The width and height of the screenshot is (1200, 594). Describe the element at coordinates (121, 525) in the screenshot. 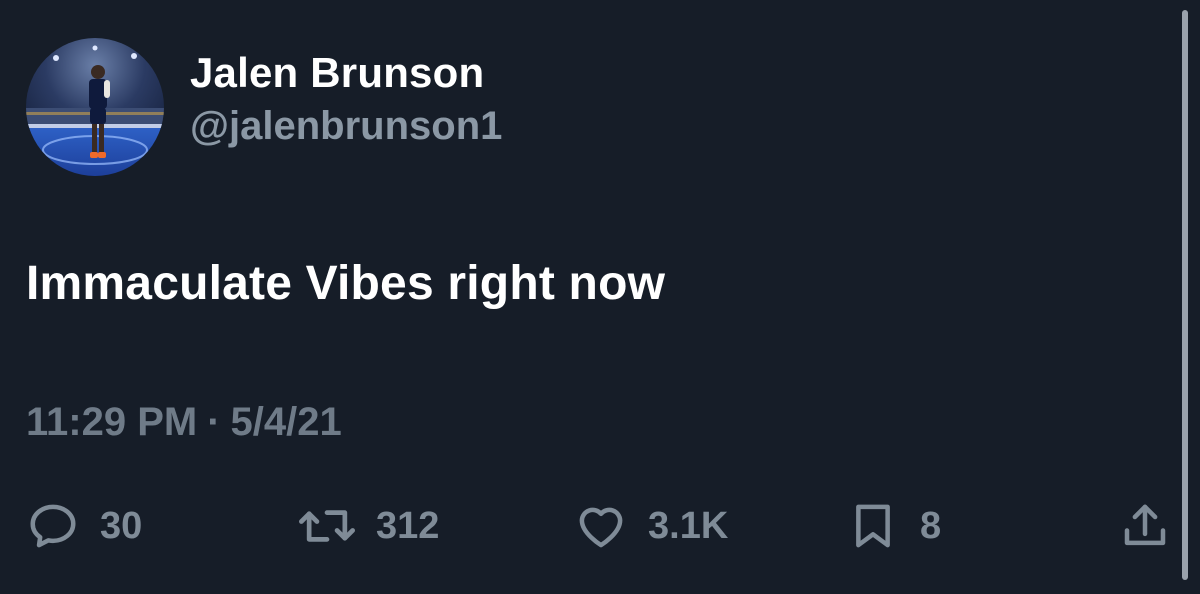

I see `reply-count: 30` at that location.